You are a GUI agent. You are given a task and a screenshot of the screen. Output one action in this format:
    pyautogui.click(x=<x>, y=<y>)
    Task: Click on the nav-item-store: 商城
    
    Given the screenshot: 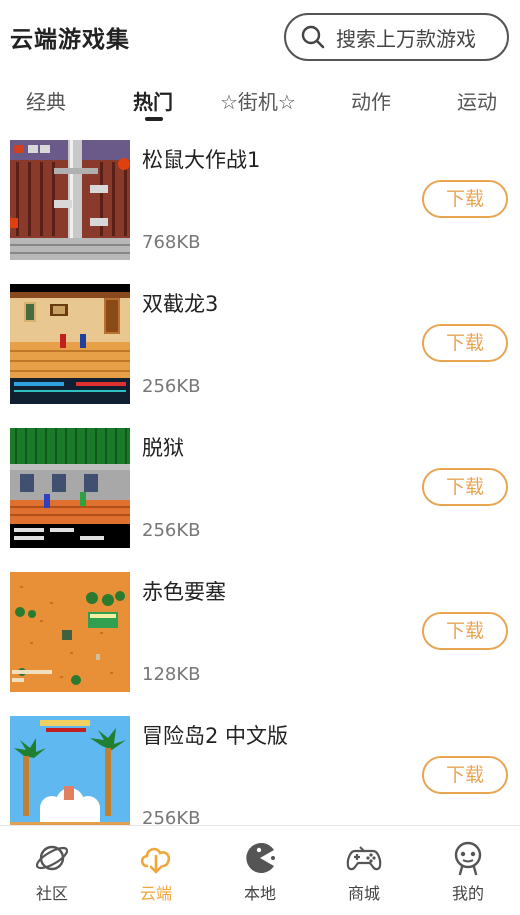 What is the action you would take?
    pyautogui.click(x=364, y=870)
    